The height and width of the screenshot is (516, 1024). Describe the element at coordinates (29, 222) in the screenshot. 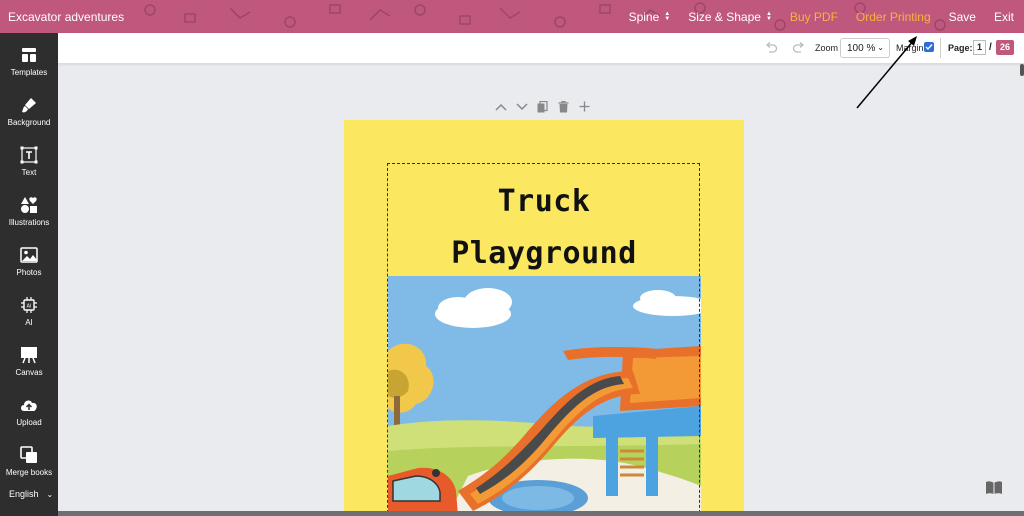

I see `sidebar-item-label: Illustrations` at that location.